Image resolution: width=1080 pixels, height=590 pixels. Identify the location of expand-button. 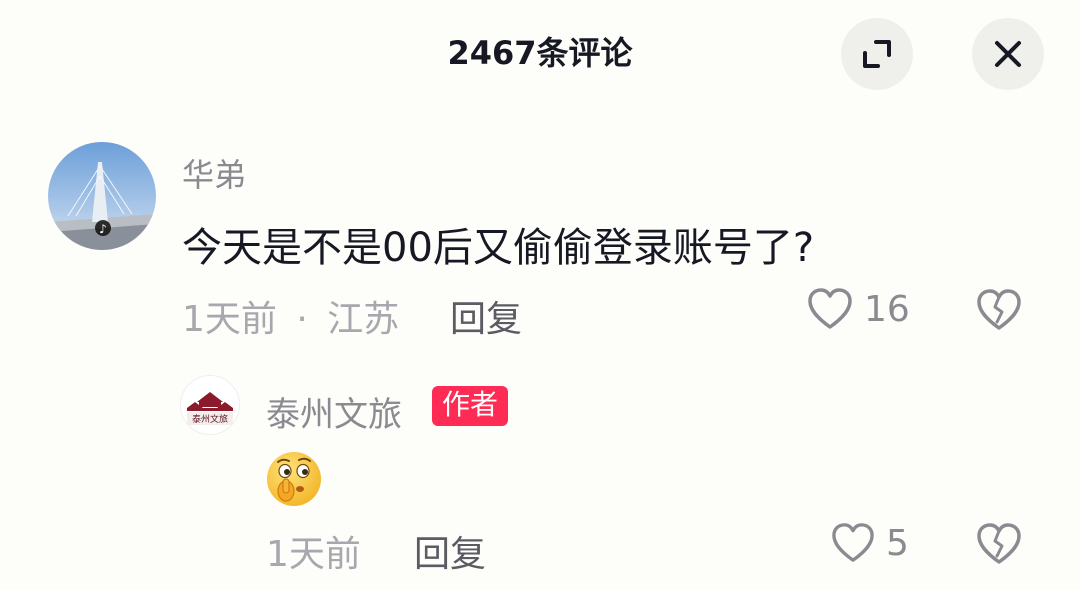
(877, 54).